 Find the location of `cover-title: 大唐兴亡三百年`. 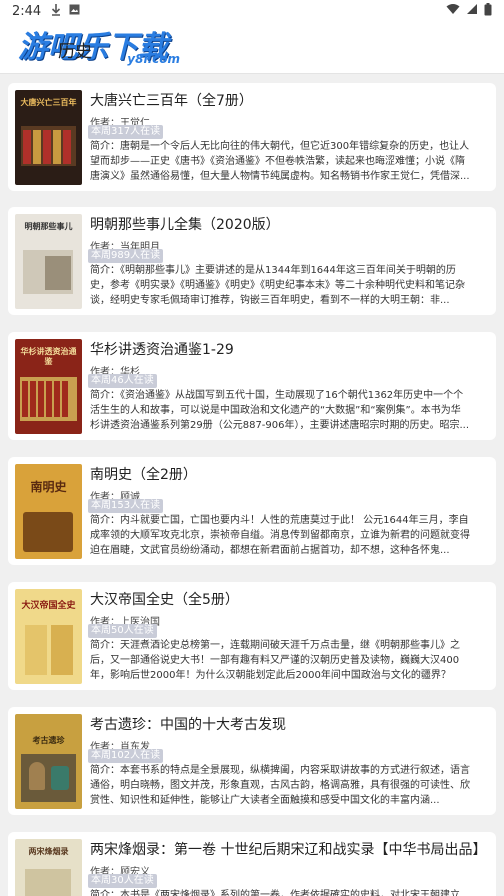

cover-title: 大唐兴亡三百年 is located at coordinates (48, 102).